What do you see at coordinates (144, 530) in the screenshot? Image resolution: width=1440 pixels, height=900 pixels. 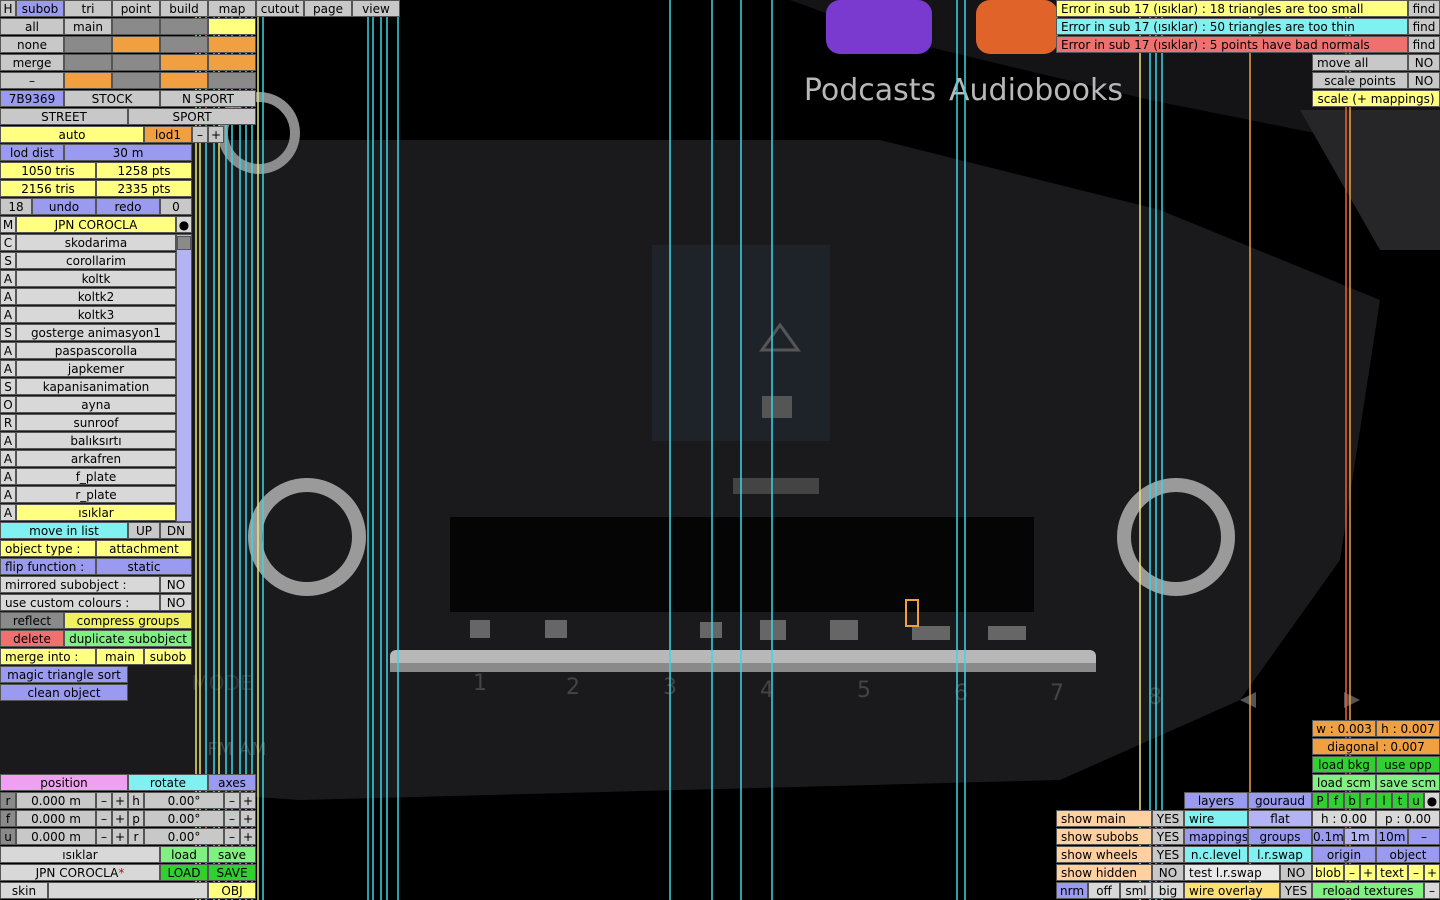 I see `move-up-button: UP` at bounding box center [144, 530].